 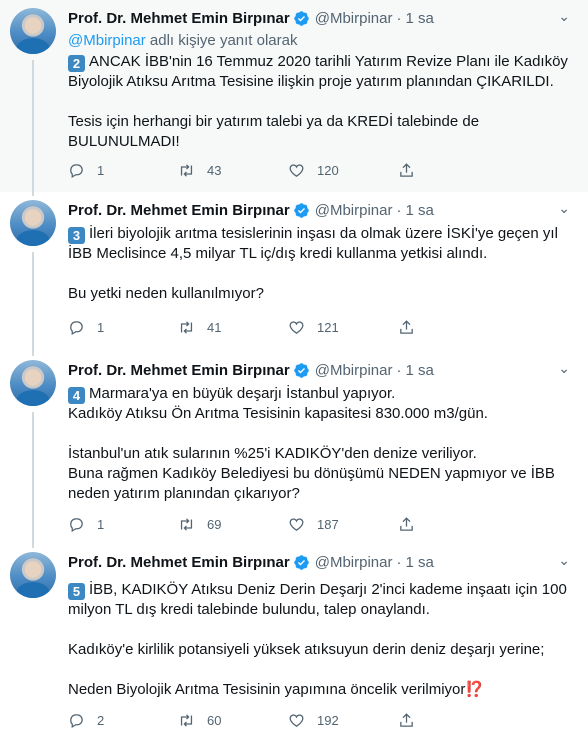 What do you see at coordinates (475, 689) in the screenshot?
I see `exclamation-question-icon: ⁉️` at bounding box center [475, 689].